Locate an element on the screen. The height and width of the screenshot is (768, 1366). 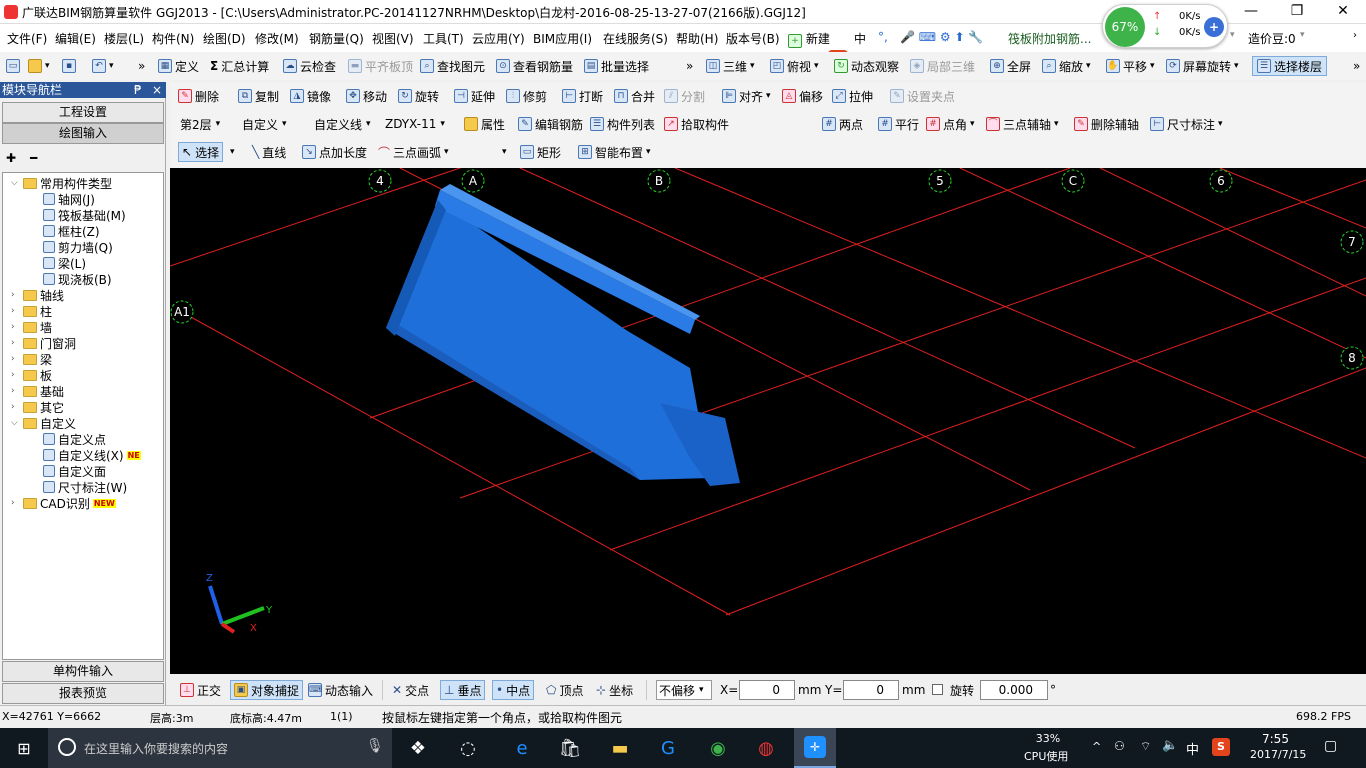
pin-icon: ₱ is located at coordinates (138, 90).